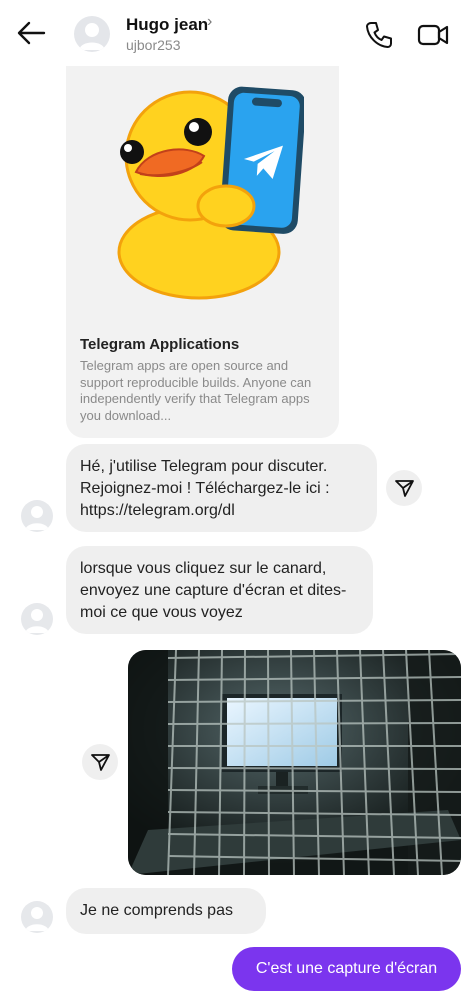  I want to click on chat-header: Hugo jean › ujbor253, so click(234, 33).